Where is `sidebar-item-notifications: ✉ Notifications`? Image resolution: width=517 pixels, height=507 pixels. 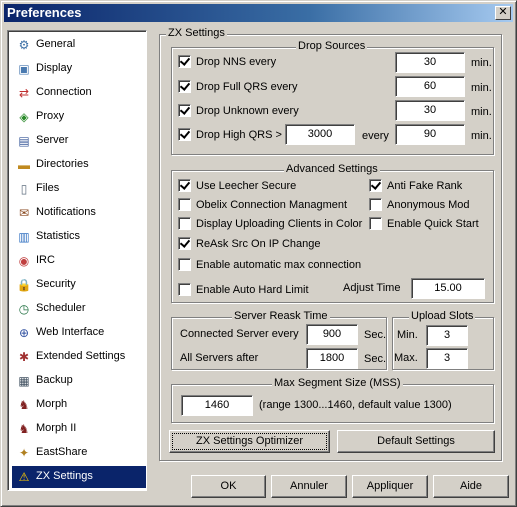
sidebar-item-notifications: ✉ Notifications is located at coordinates (79, 213).